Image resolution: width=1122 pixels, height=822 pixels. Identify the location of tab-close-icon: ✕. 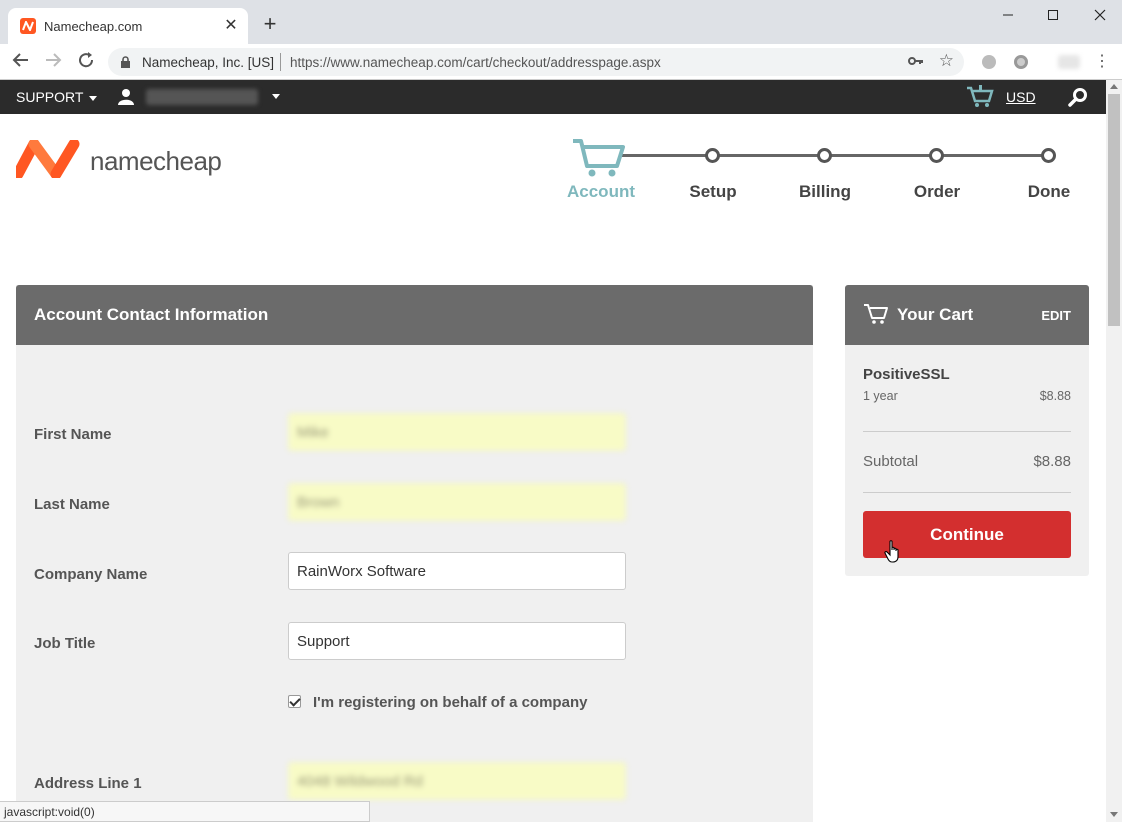
(231, 26).